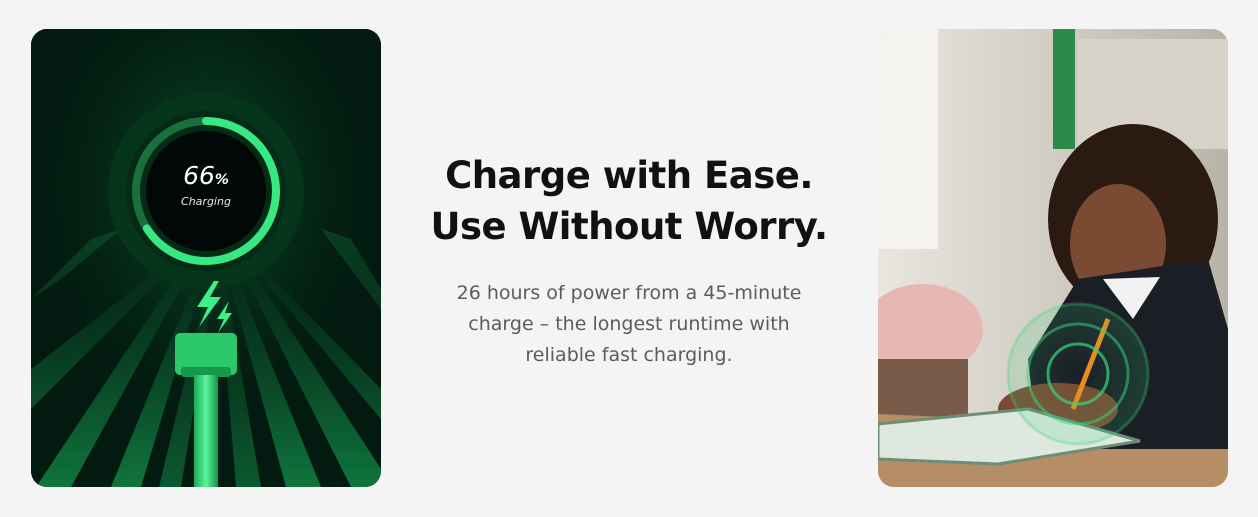  I want to click on battery-percentage: 66%, so click(206, 175).